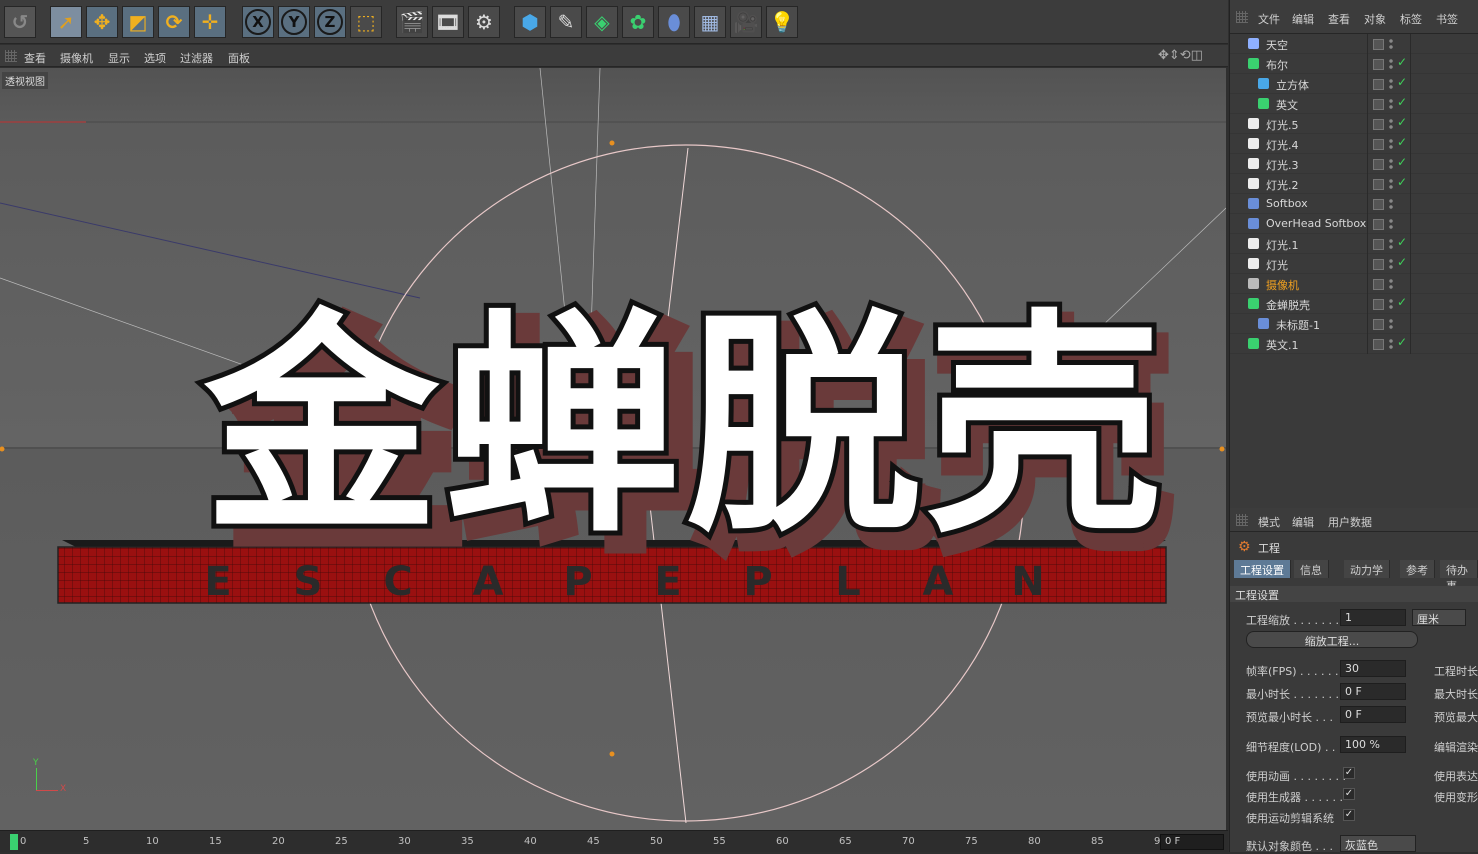 The height and width of the screenshot is (854, 1478). Describe the element at coordinates (1367, 569) in the screenshot. I see `tab-dynamics: 动力学` at that location.